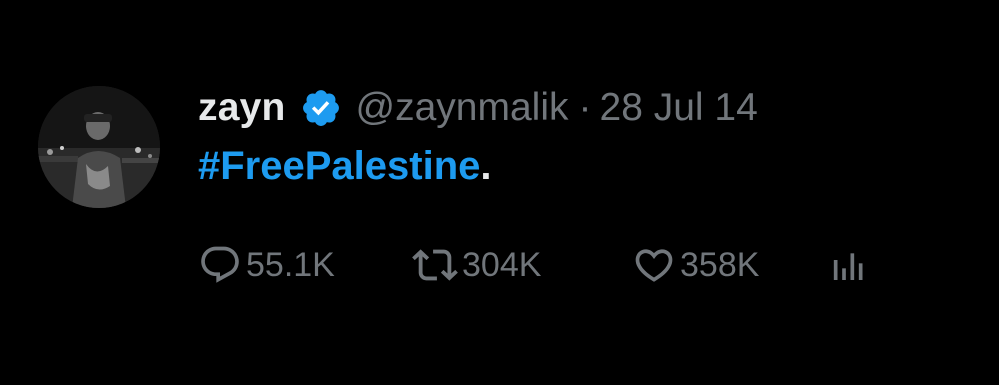 The height and width of the screenshot is (385, 999). Describe the element at coordinates (462, 108) in the screenshot. I see `author-handle: @zaynmalik` at that location.